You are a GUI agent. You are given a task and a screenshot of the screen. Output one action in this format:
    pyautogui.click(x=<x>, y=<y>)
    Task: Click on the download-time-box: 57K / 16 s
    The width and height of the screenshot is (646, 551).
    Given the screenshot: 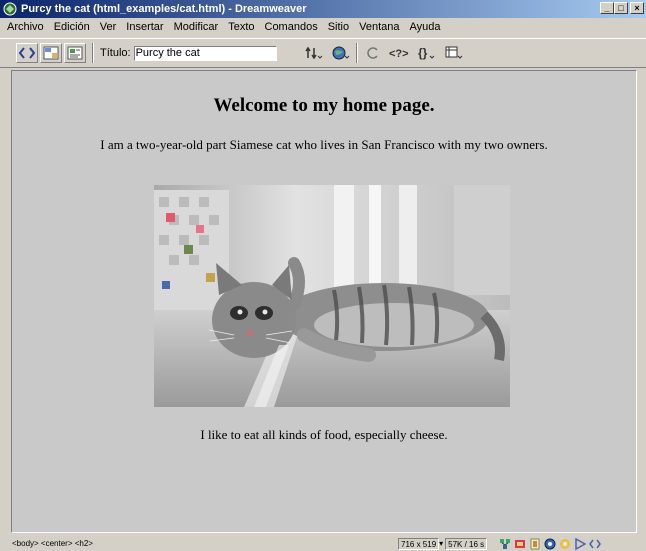 What is the action you would take?
    pyautogui.click(x=466, y=543)
    